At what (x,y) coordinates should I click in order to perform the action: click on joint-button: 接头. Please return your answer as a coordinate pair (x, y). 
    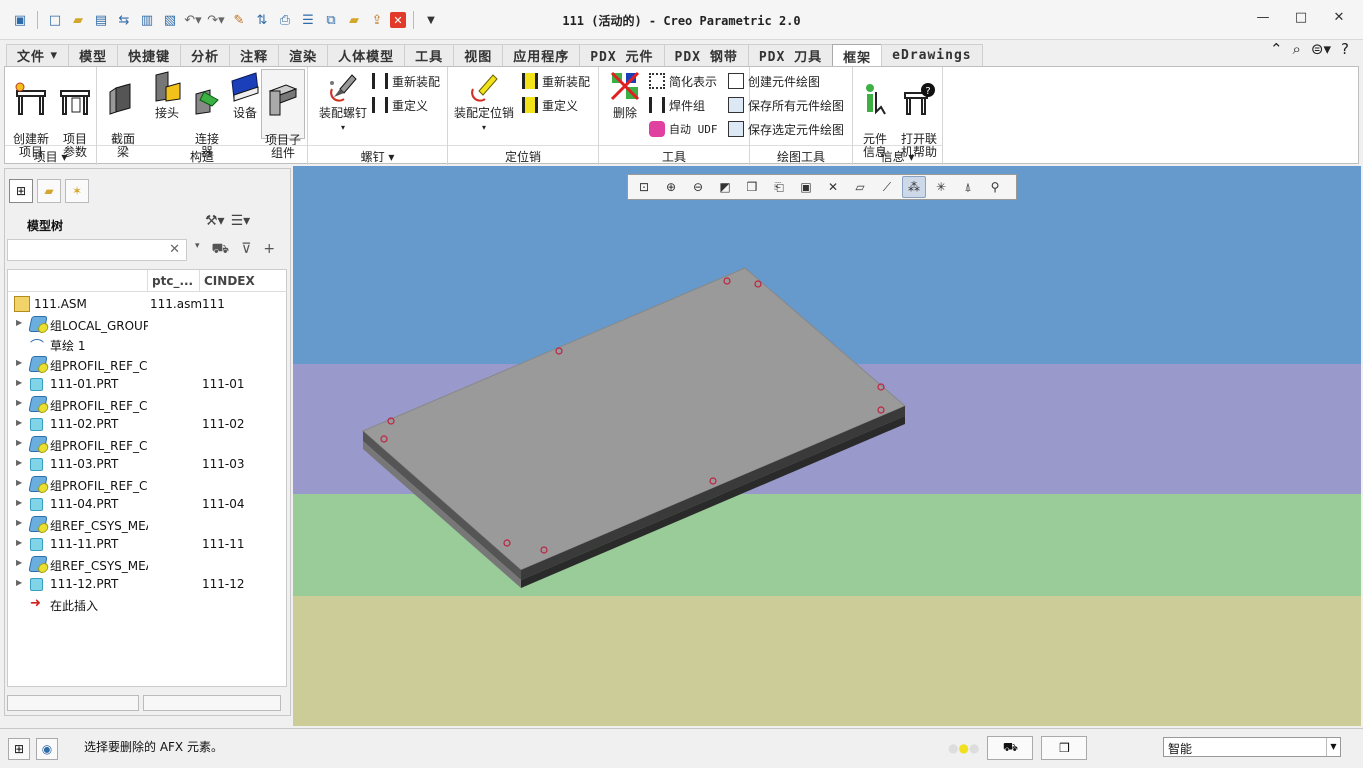
    Looking at the image, I should click on (167, 94).